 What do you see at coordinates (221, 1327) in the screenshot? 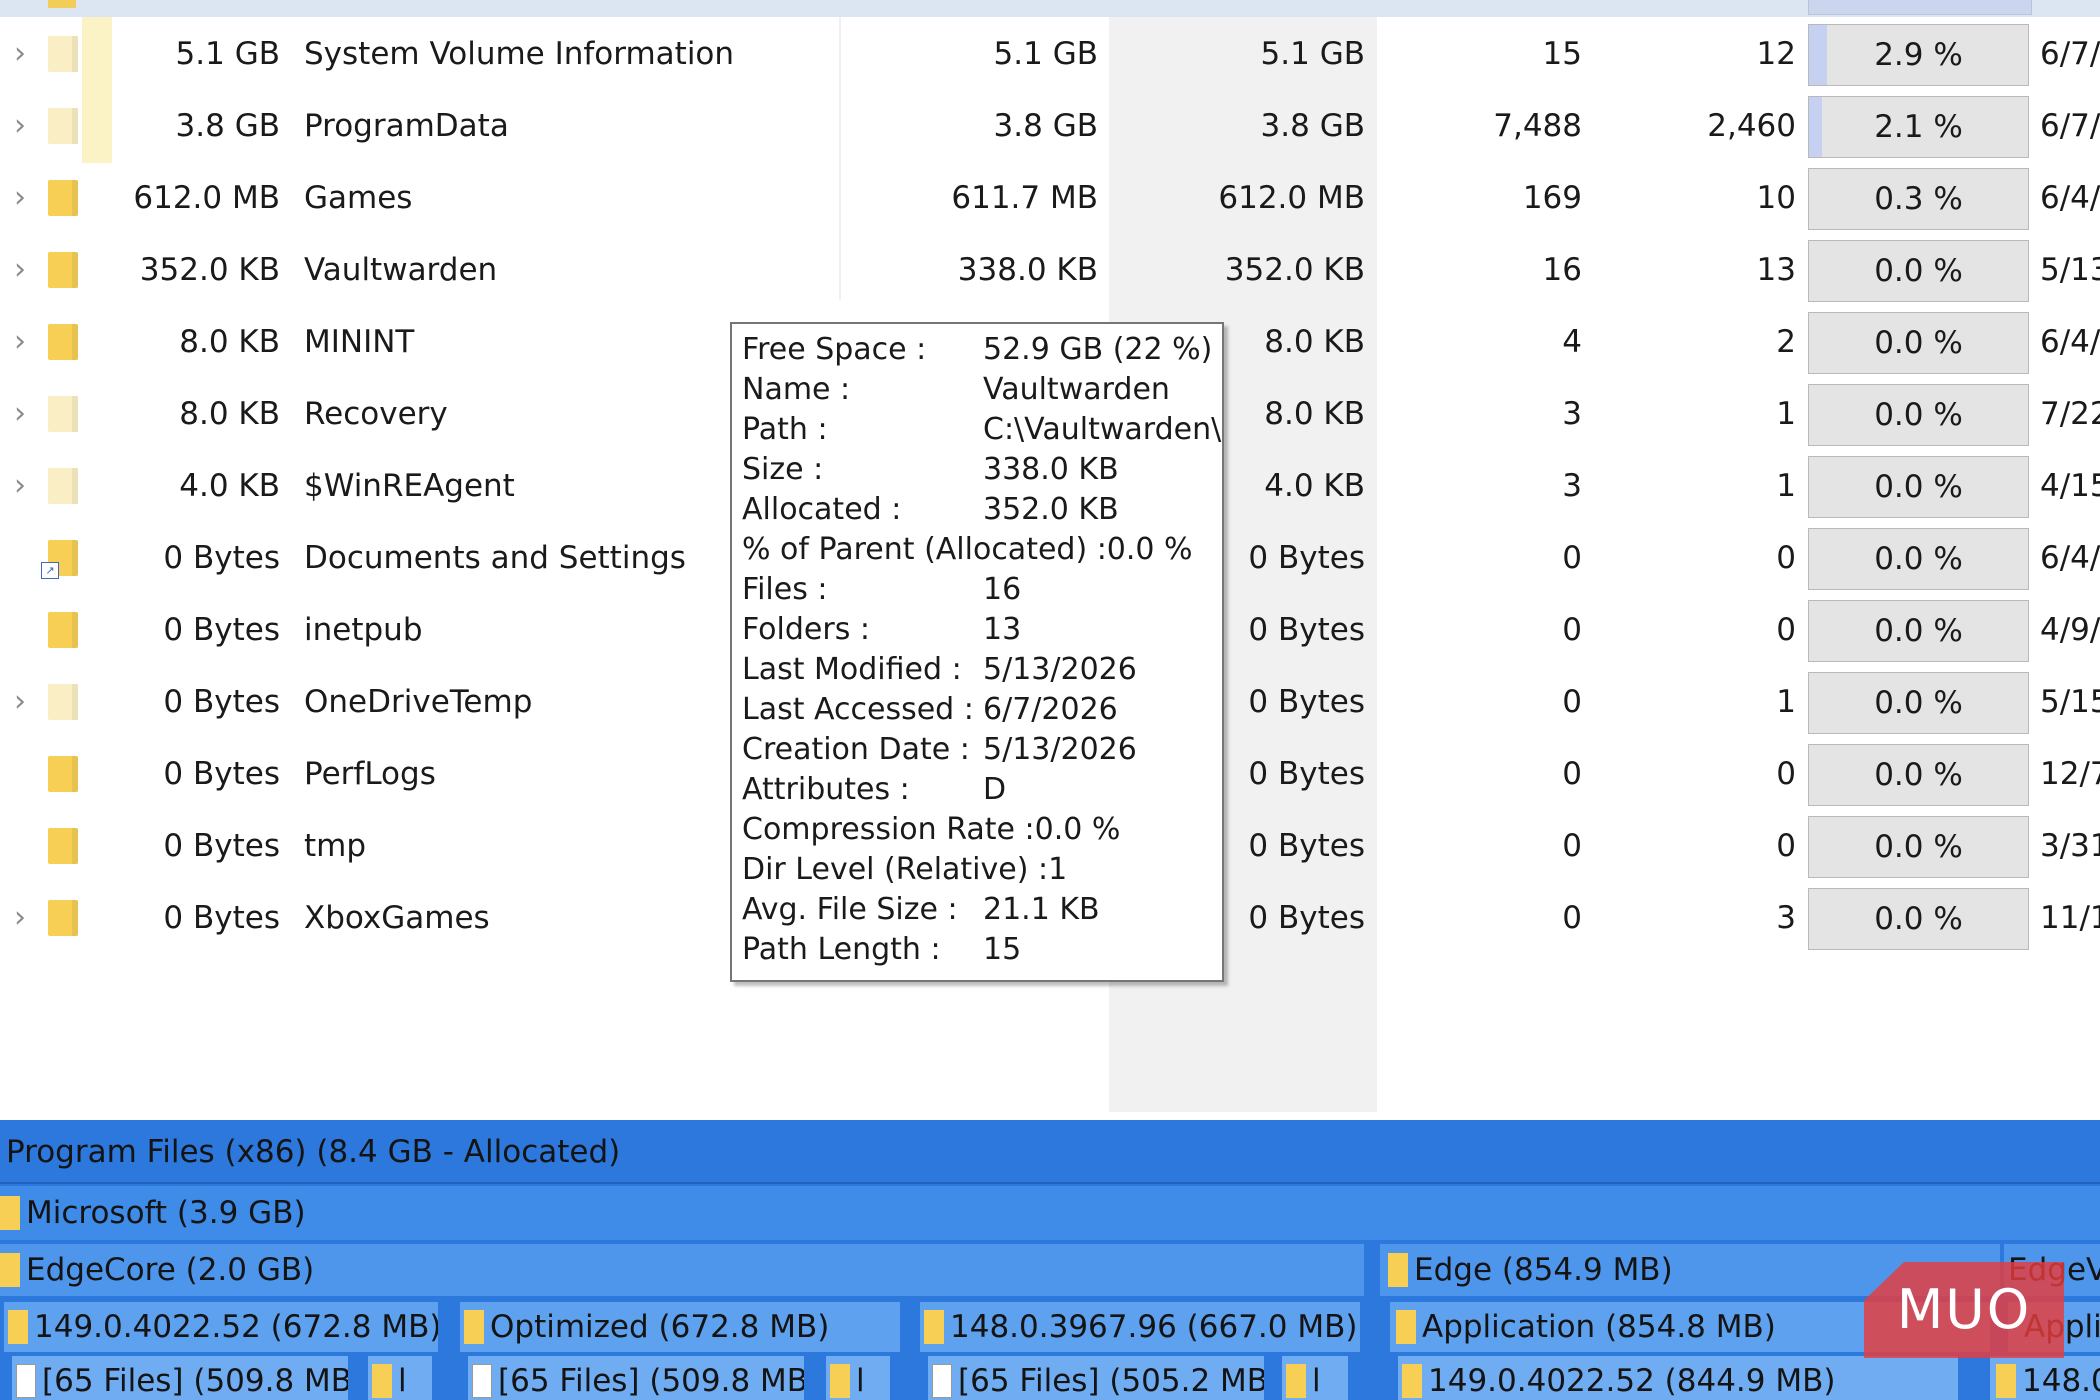
I see `treemap-version-149a: 149.0.4022.52 (672.8 MB)` at bounding box center [221, 1327].